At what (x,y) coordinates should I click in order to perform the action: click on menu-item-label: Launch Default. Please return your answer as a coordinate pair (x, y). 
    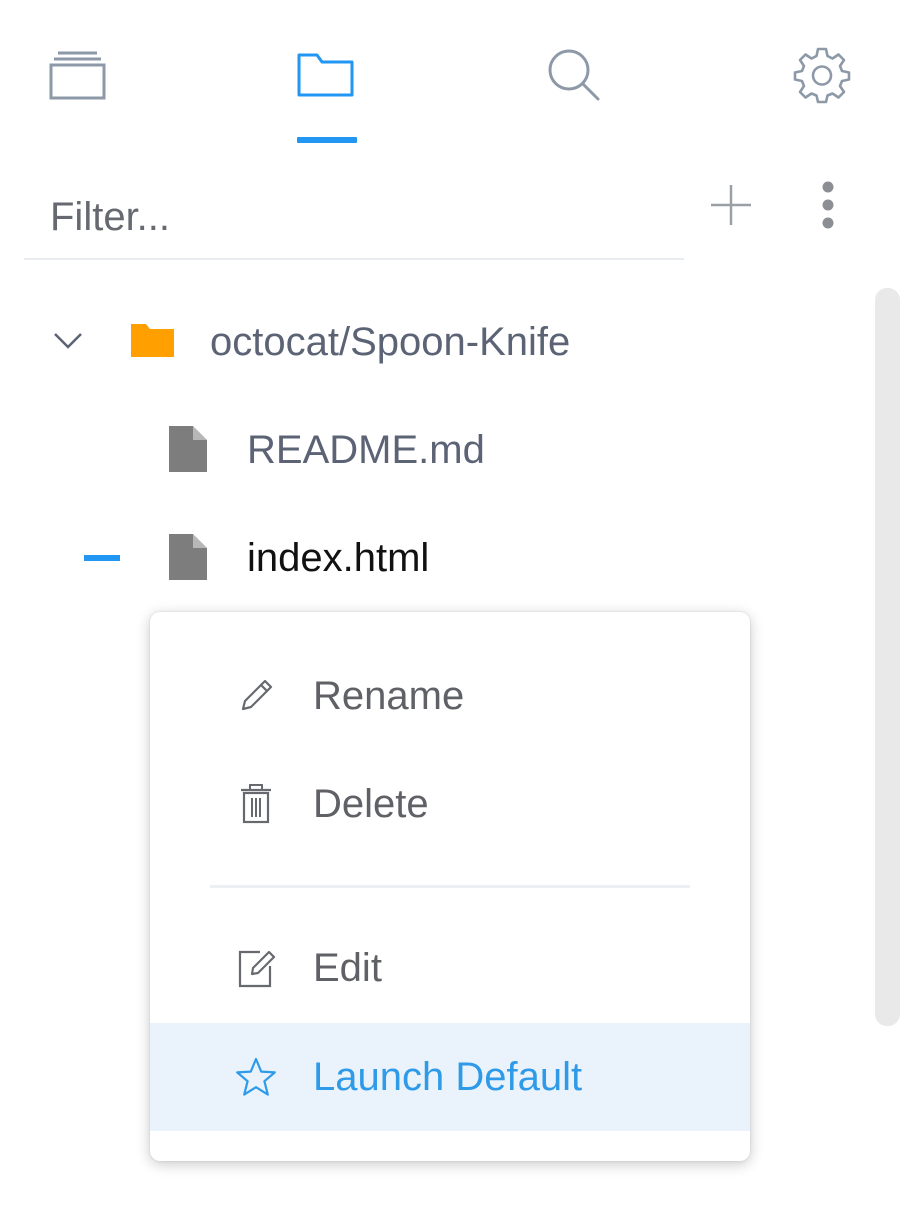
    Looking at the image, I should click on (448, 1077).